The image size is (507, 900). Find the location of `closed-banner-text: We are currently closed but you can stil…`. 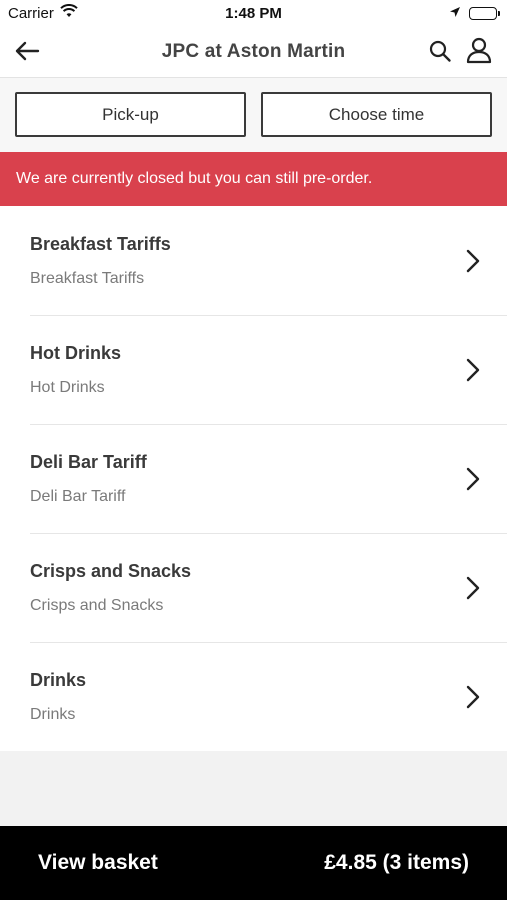

closed-banner-text: We are currently closed but you can stil… is located at coordinates (194, 178).